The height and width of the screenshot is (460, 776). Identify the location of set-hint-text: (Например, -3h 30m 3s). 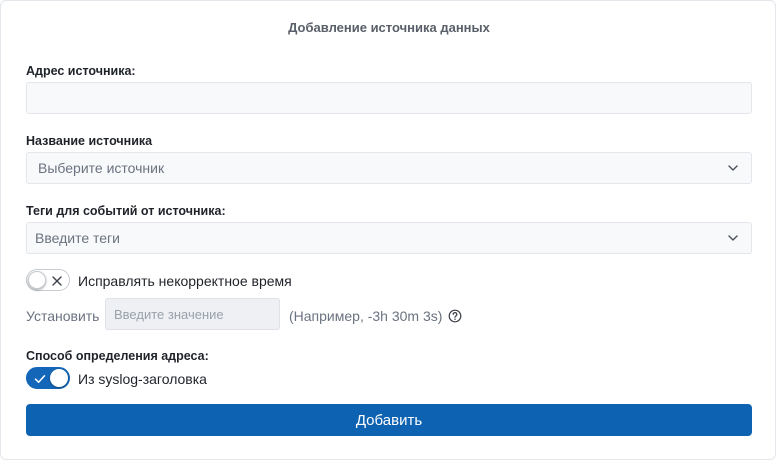
(366, 316).